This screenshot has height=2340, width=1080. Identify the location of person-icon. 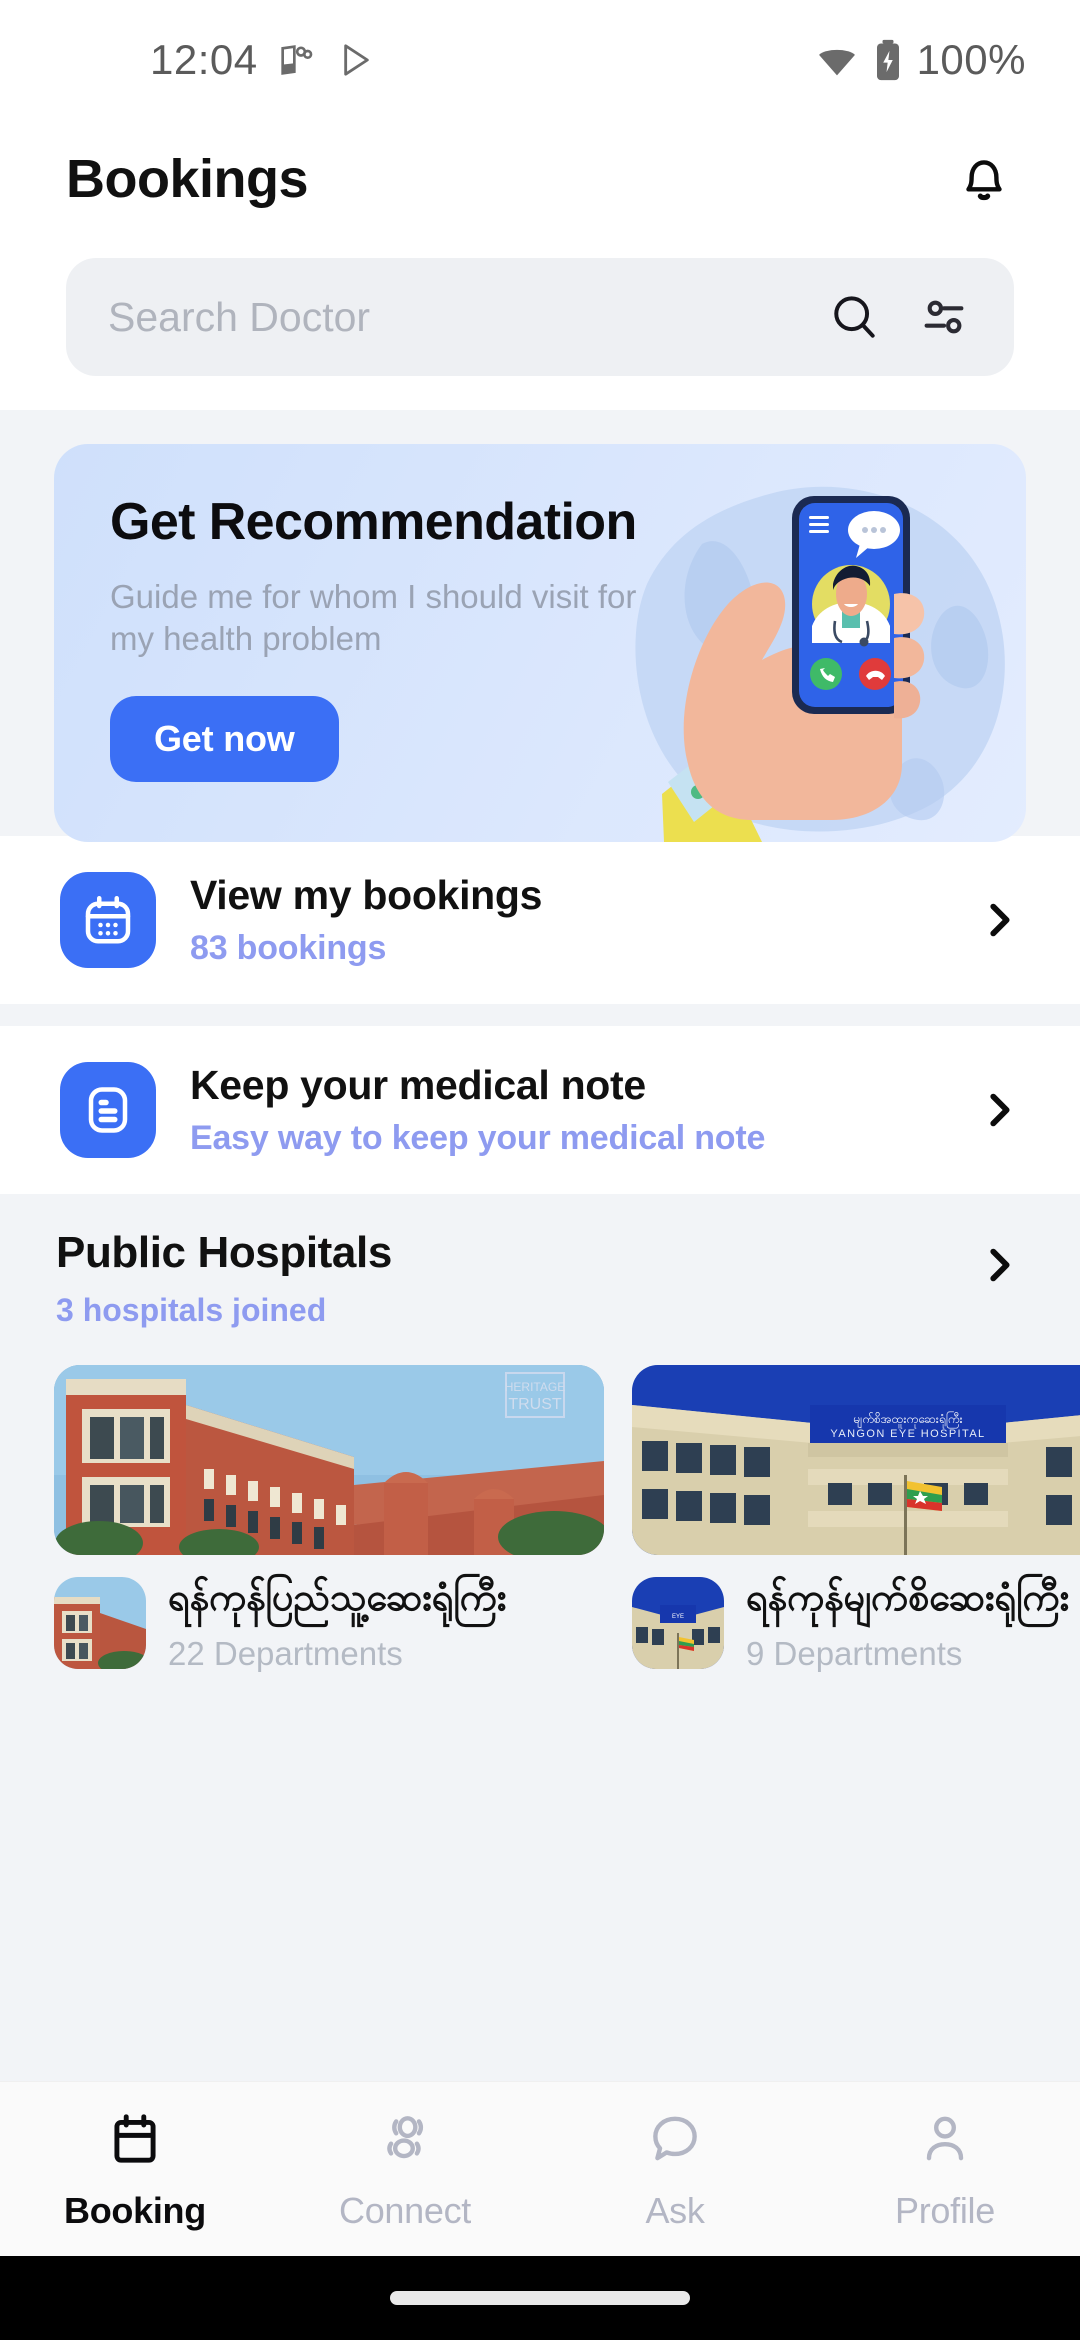
(945, 2139).